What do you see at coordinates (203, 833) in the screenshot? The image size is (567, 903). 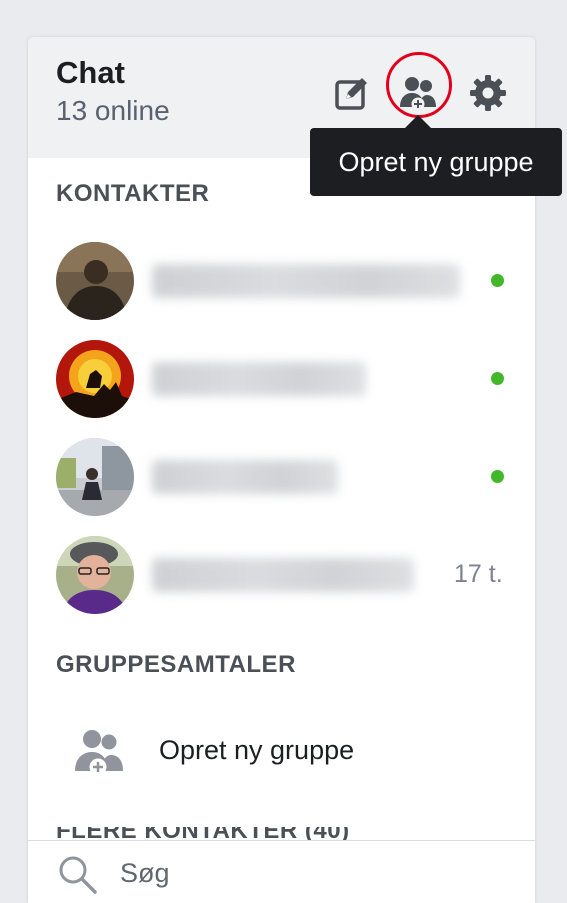 I see `more-contacts-label-text: FLERE KONTAKTER (40)` at bounding box center [203, 833].